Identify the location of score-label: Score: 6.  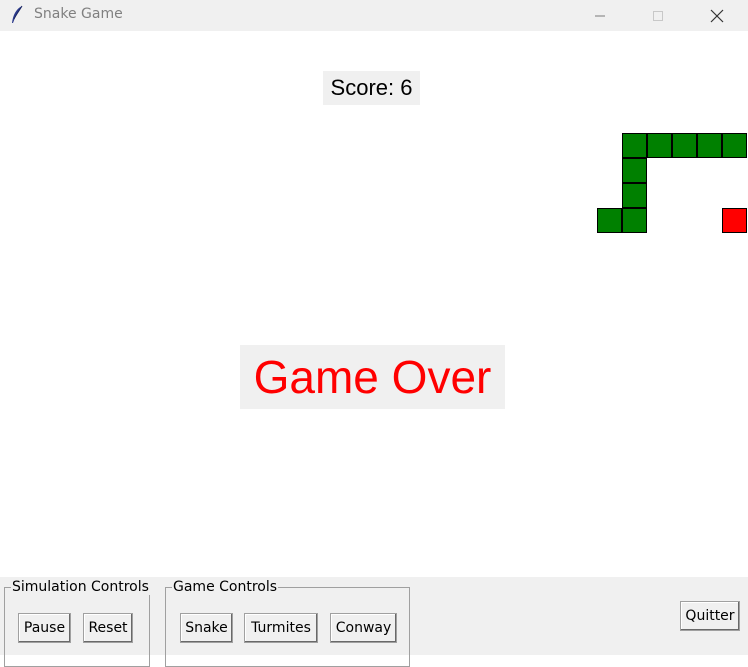
(371, 88).